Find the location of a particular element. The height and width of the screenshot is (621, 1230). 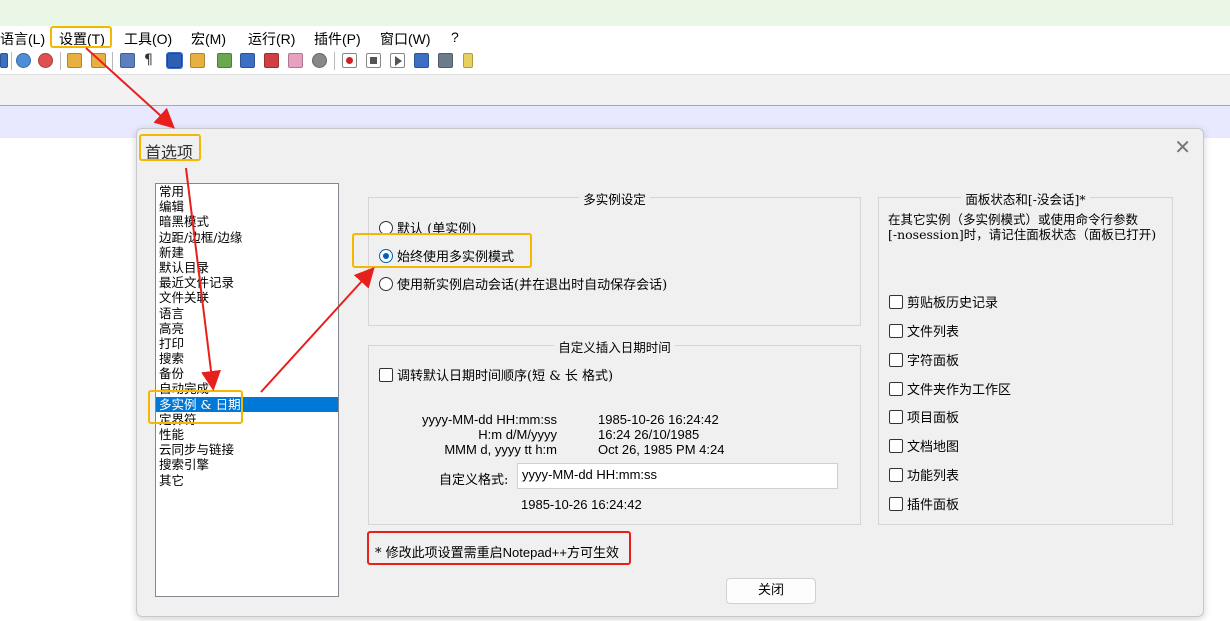

tab-bar is located at coordinates (615, 90).